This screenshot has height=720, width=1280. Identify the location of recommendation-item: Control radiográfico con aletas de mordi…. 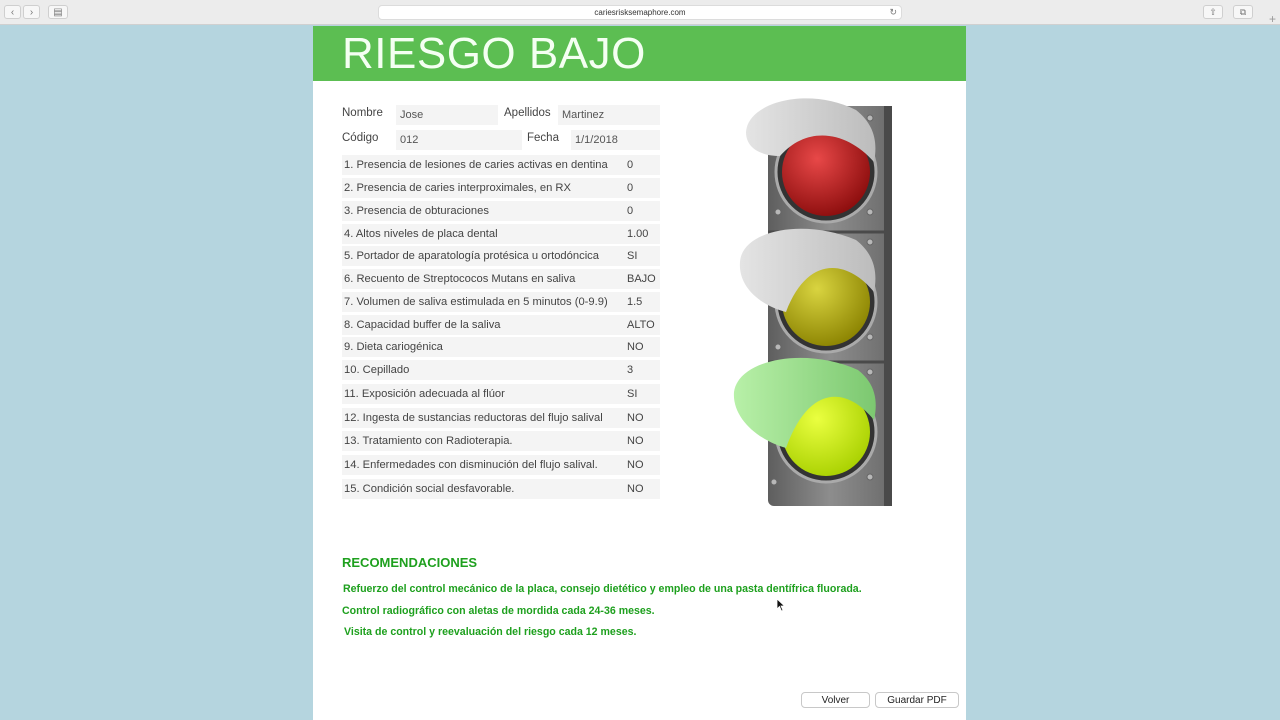
(498, 611).